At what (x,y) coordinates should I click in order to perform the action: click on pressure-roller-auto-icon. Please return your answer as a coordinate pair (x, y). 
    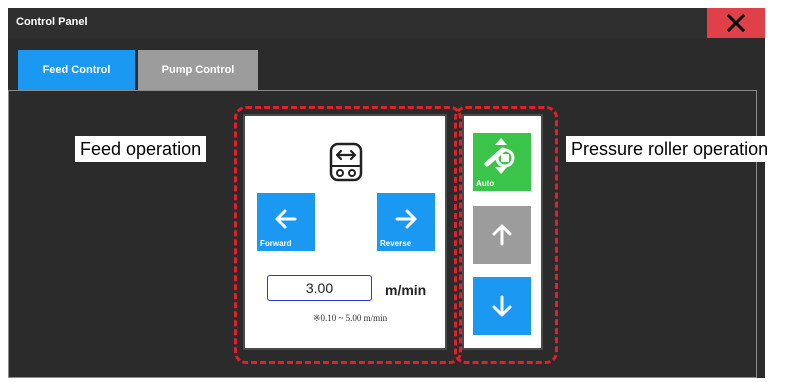
    Looking at the image, I should click on (499, 156).